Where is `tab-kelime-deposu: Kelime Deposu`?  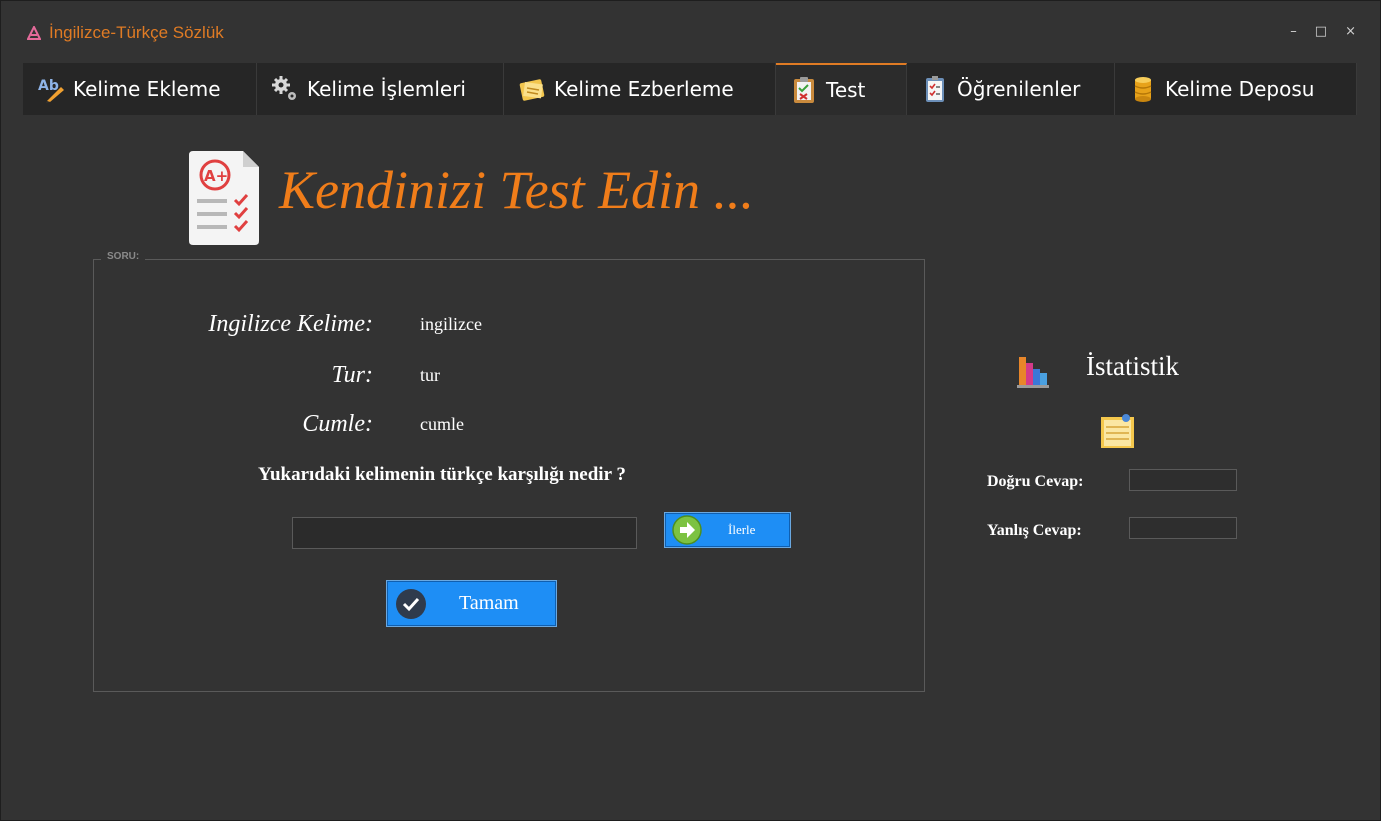 tab-kelime-deposu: Kelime Deposu is located at coordinates (1236, 89).